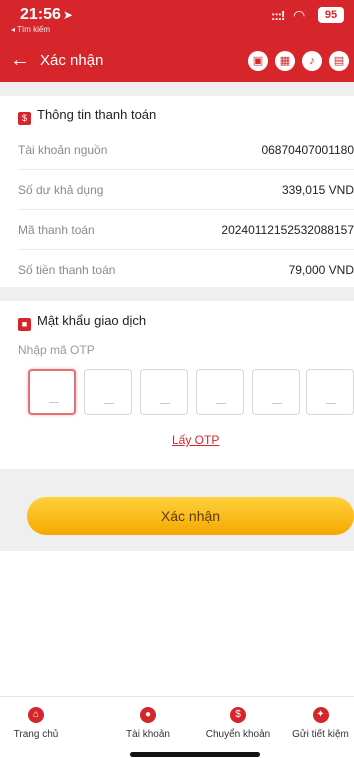  I want to click on qr-icon: ▦, so click(285, 61).